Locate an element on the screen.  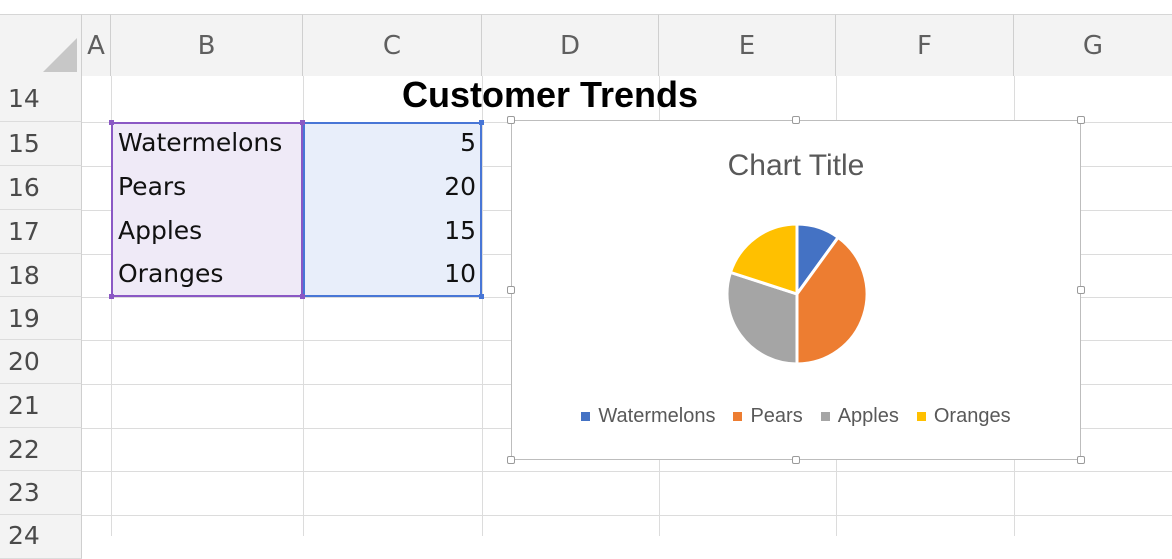
legend-label: Oranges is located at coordinates (972, 416).